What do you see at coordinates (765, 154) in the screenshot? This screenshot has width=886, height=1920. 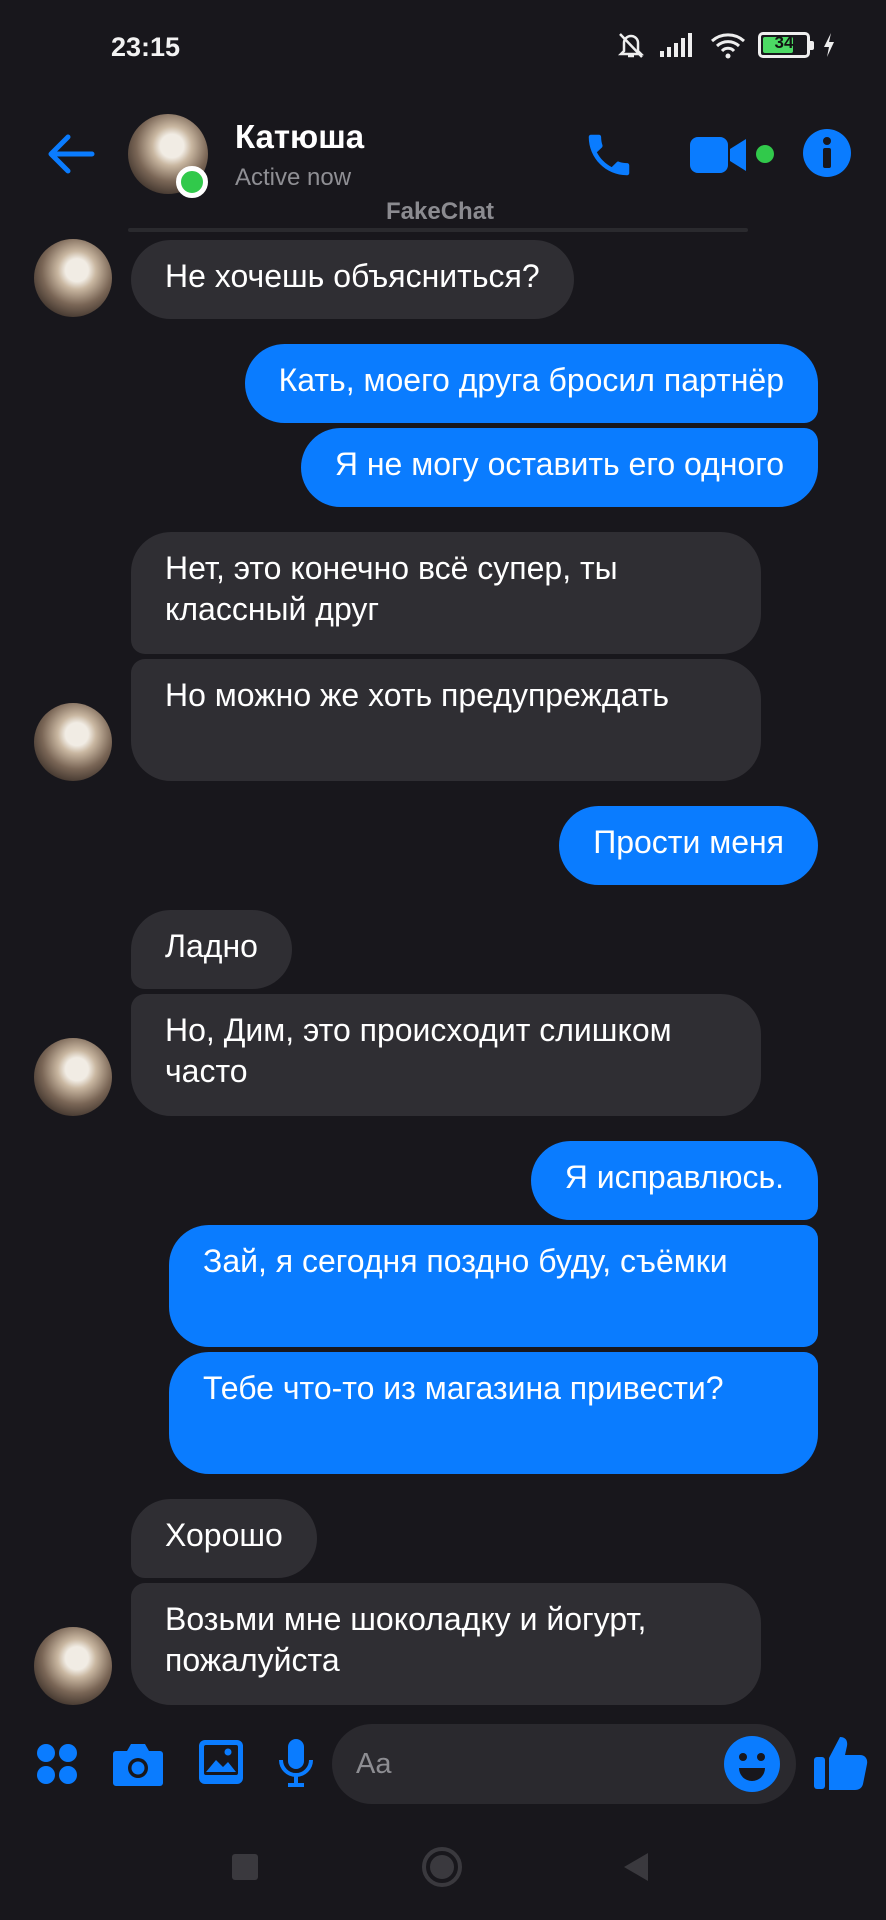 I see `video-active-dot` at bounding box center [765, 154].